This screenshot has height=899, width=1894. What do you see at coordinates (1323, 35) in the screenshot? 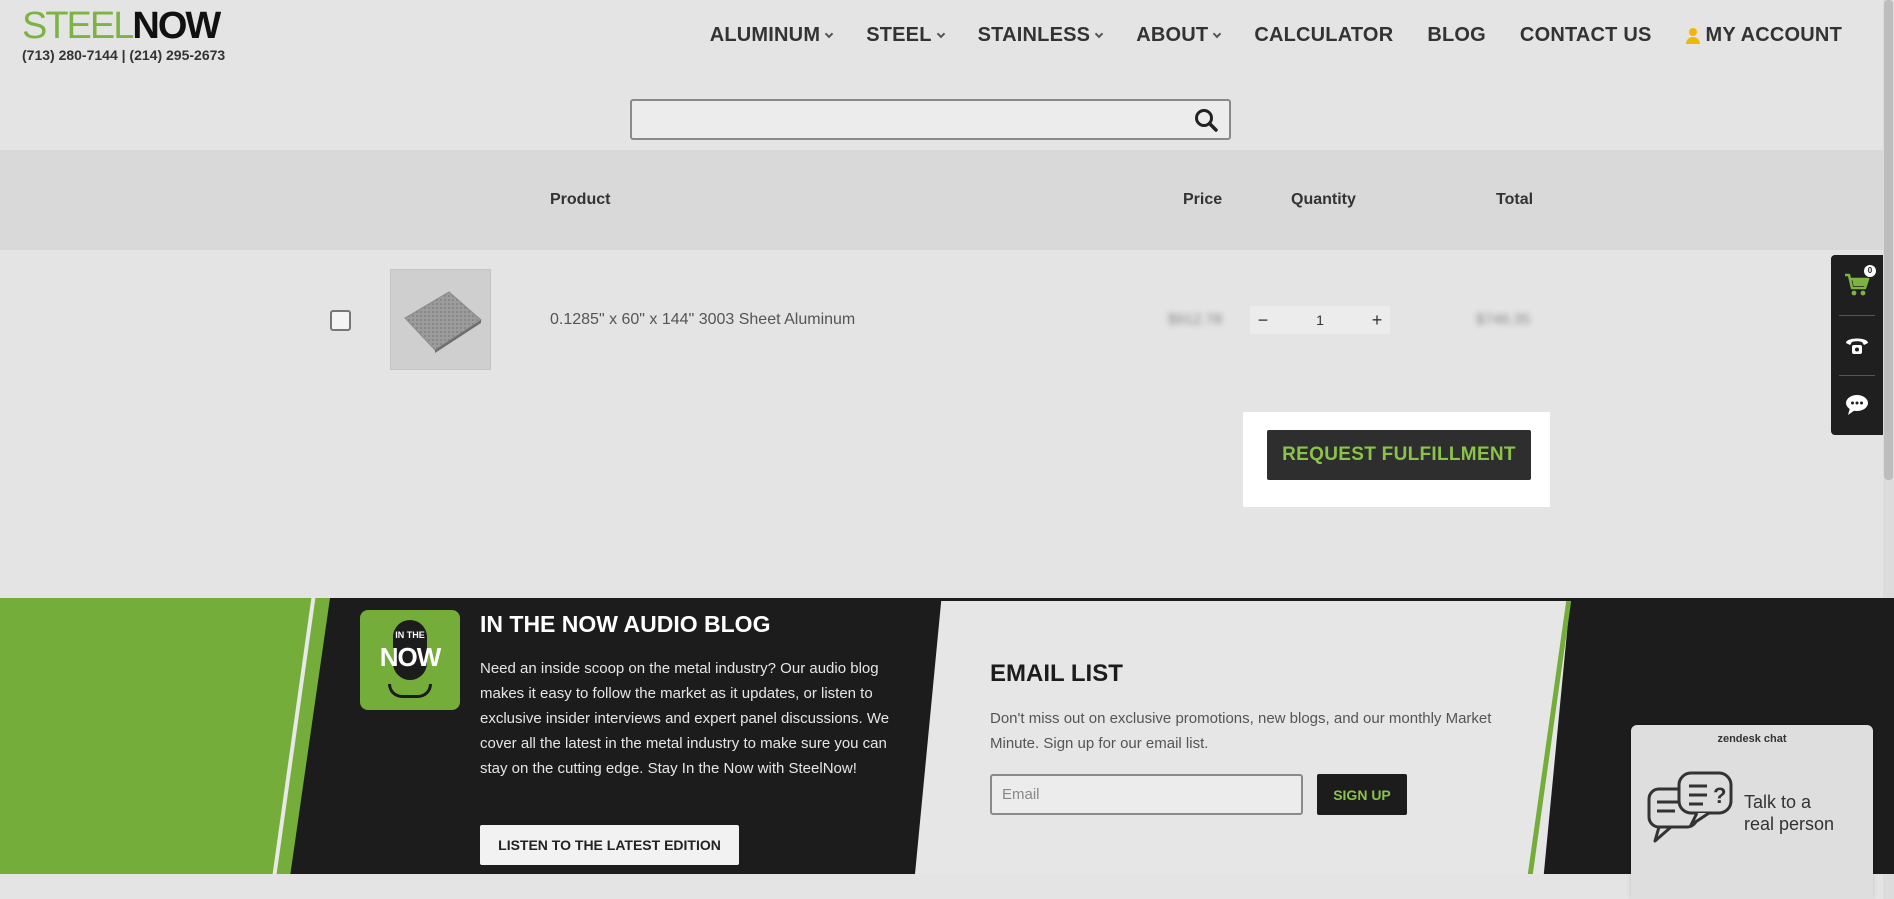
I see `nav-calculator: CALCULATOR` at bounding box center [1323, 35].